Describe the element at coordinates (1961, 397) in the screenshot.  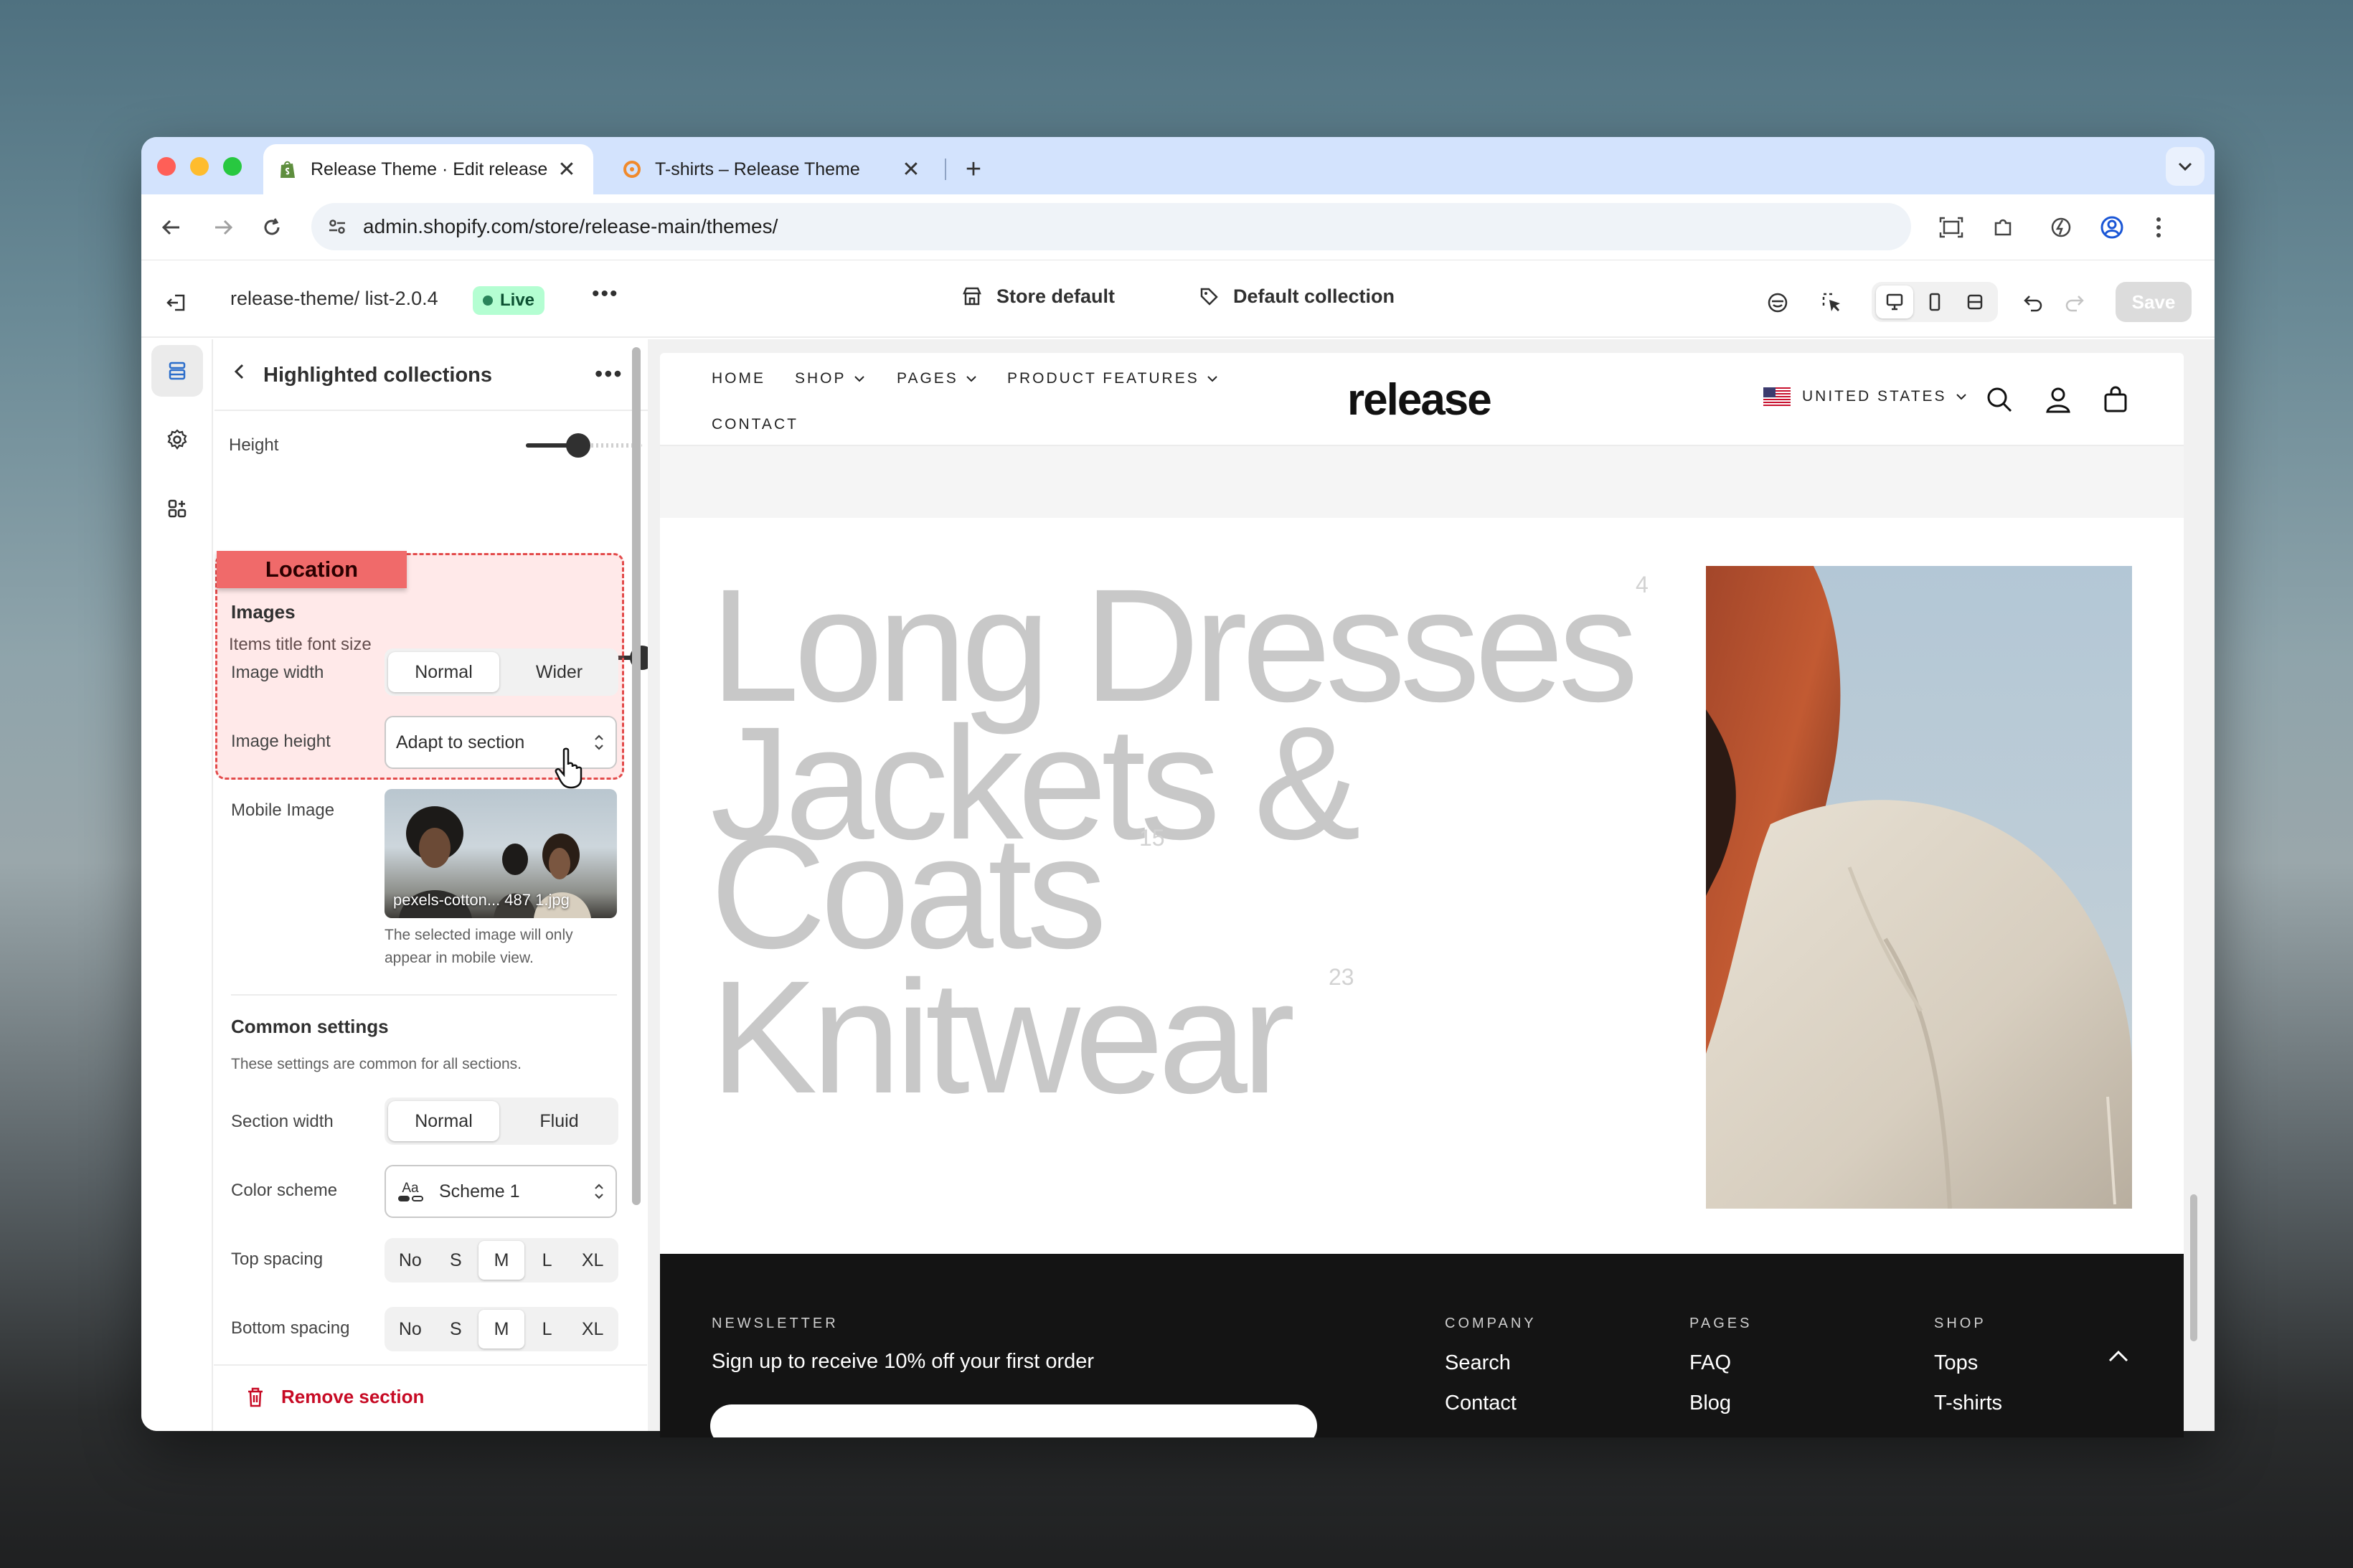
I see `chevron-down-icon` at that location.